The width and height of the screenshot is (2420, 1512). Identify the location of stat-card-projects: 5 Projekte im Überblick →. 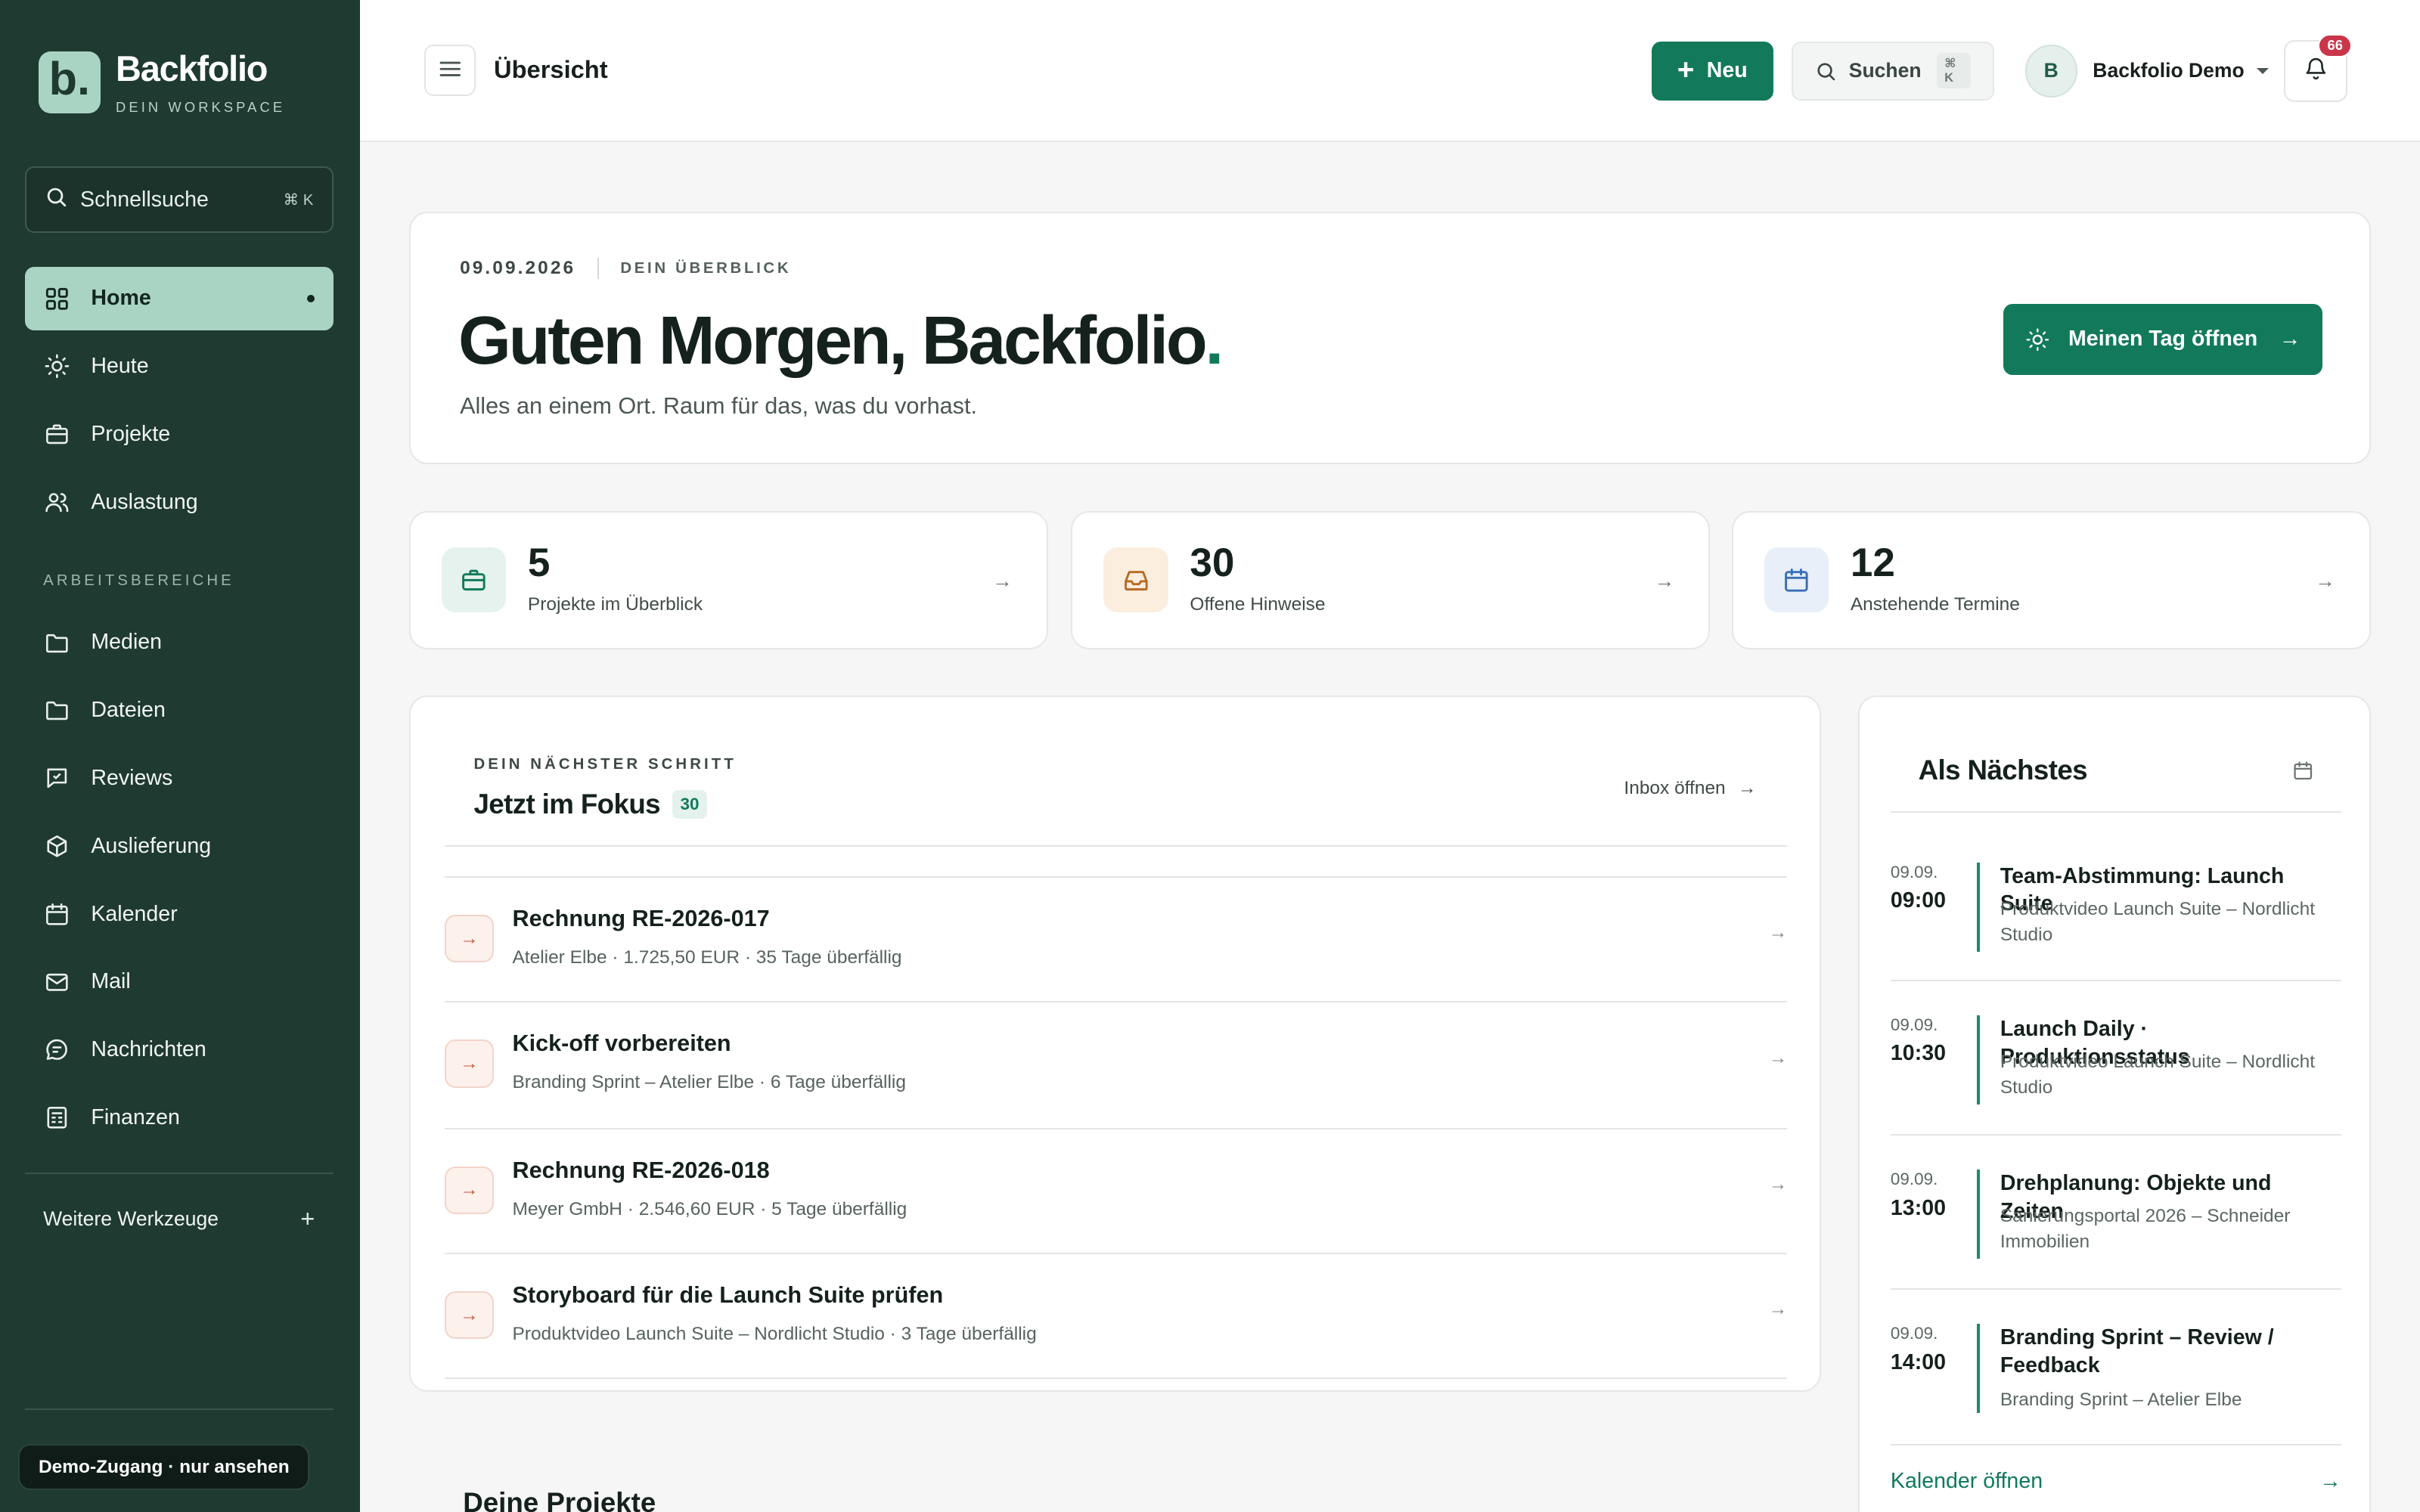
(728, 580).